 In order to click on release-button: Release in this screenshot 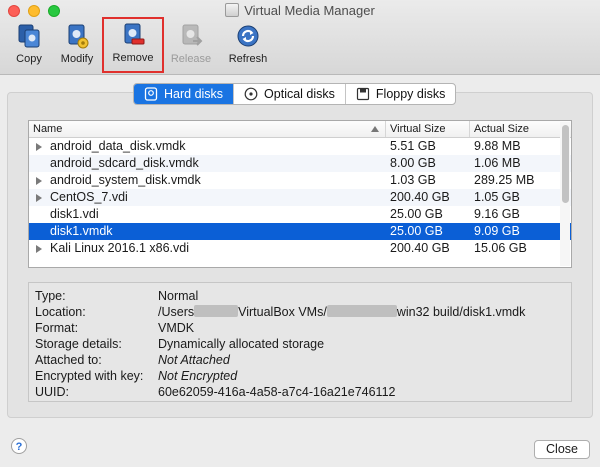, I will do `click(191, 45)`.